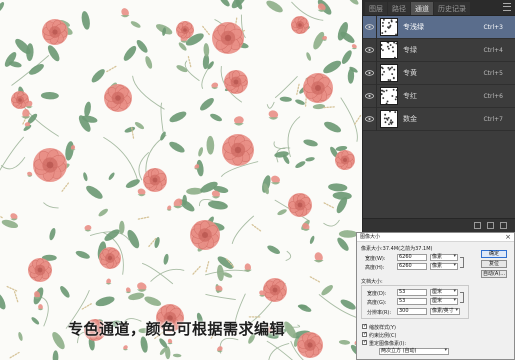 The image size is (515, 360). Describe the element at coordinates (414, 351) in the screenshot. I see `resample-method-select: 两次立方 (自动)` at that location.